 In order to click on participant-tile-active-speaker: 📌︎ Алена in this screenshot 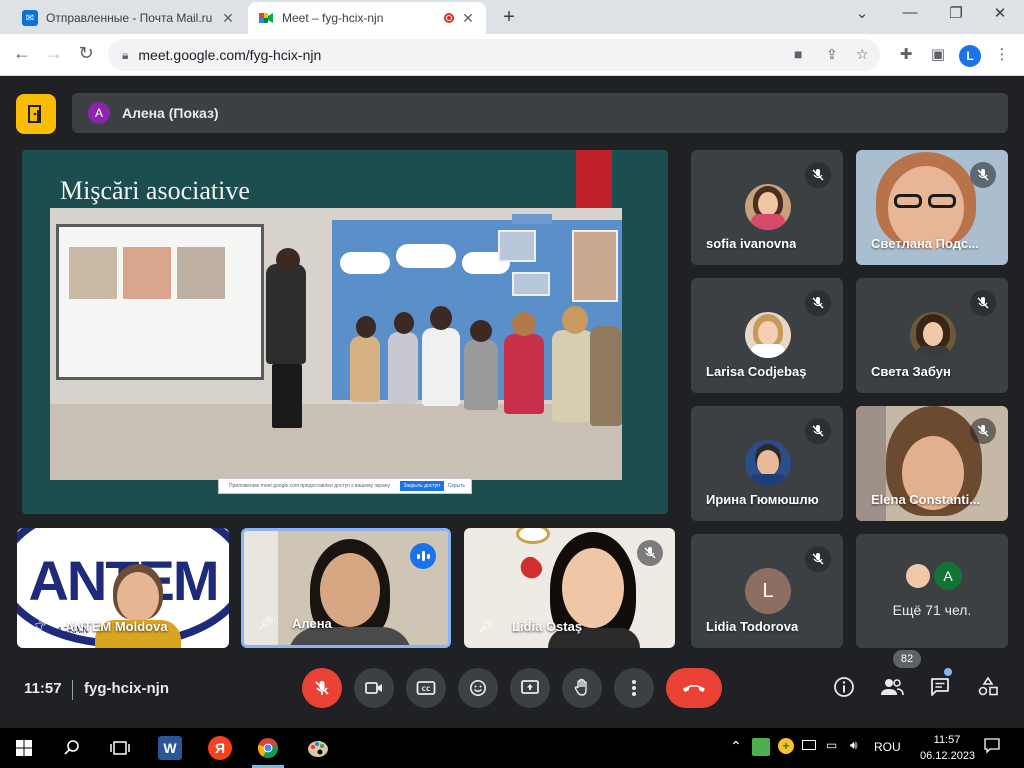, I will do `click(346, 588)`.